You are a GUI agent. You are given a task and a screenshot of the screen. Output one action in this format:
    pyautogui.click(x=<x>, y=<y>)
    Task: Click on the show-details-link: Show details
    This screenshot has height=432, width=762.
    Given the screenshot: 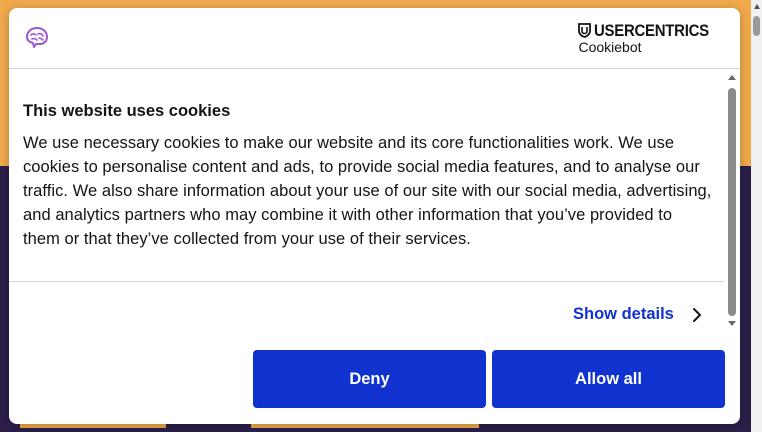 What is the action you would take?
    pyautogui.click(x=638, y=314)
    